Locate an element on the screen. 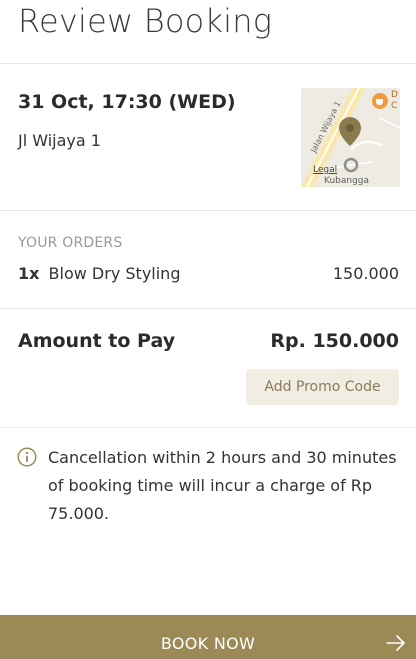 This screenshot has width=416, height=659. book-now-button: BOOK NOW is located at coordinates (208, 637).